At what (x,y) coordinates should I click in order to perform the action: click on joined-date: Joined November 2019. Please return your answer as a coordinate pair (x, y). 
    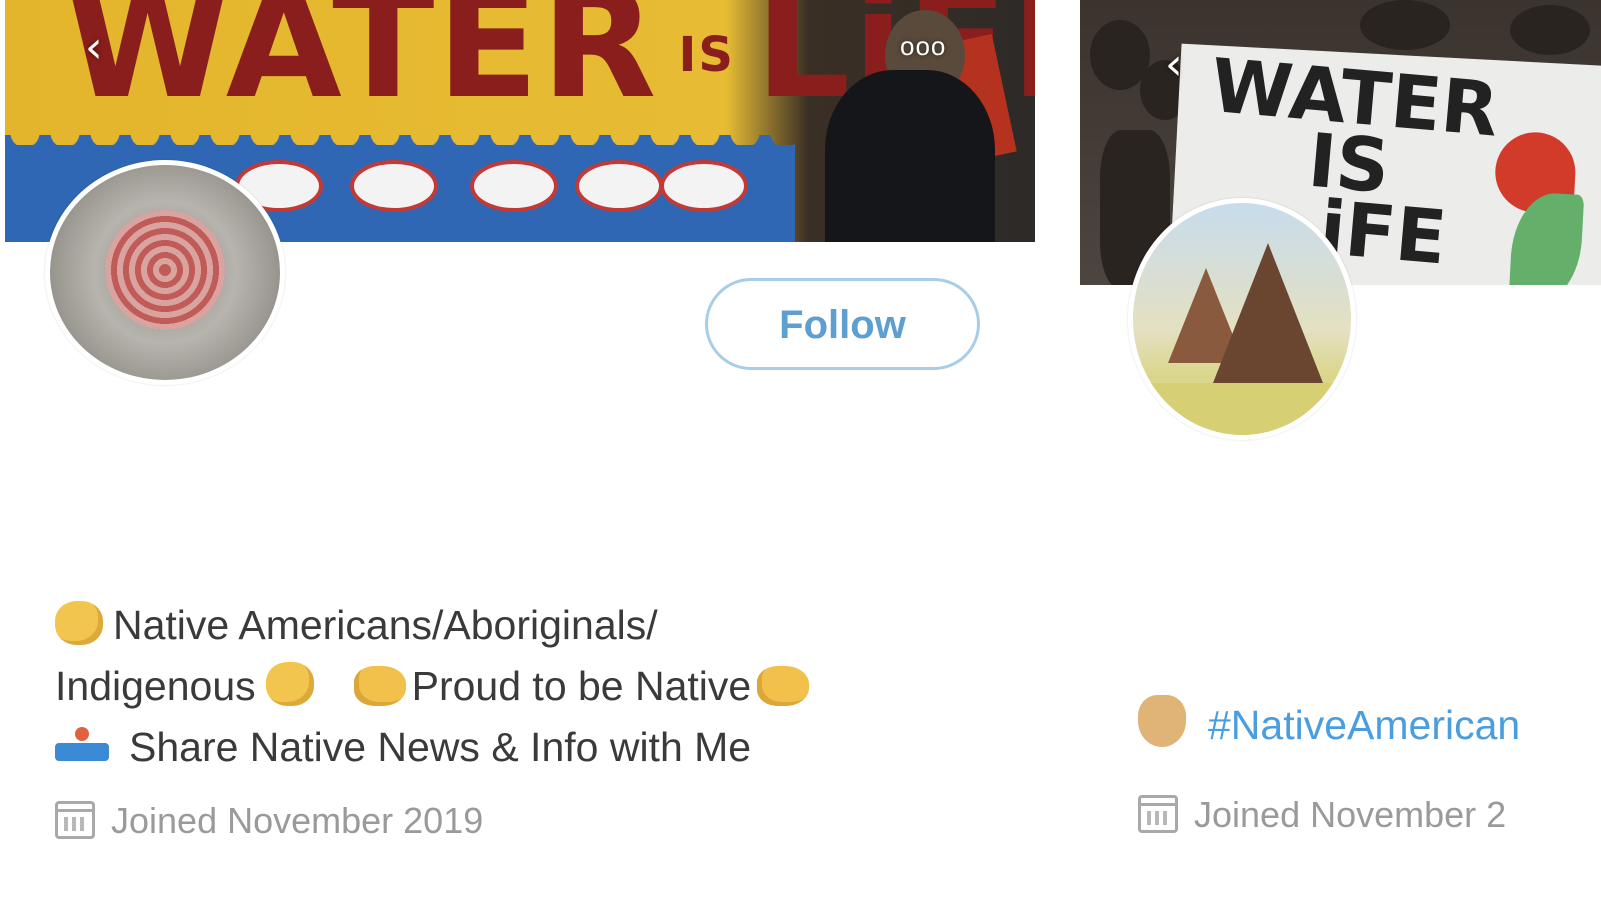
    Looking at the image, I should click on (269, 821).